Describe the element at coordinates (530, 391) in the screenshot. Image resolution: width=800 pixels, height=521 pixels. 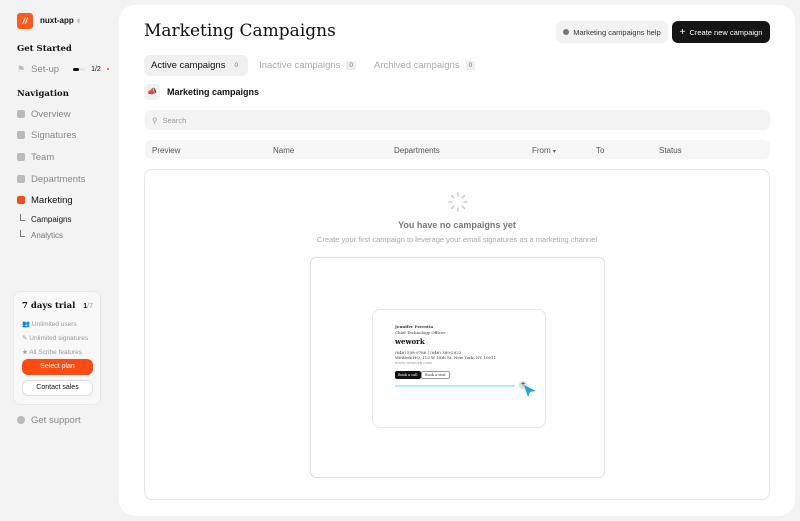
I see `cursor-icon` at that location.